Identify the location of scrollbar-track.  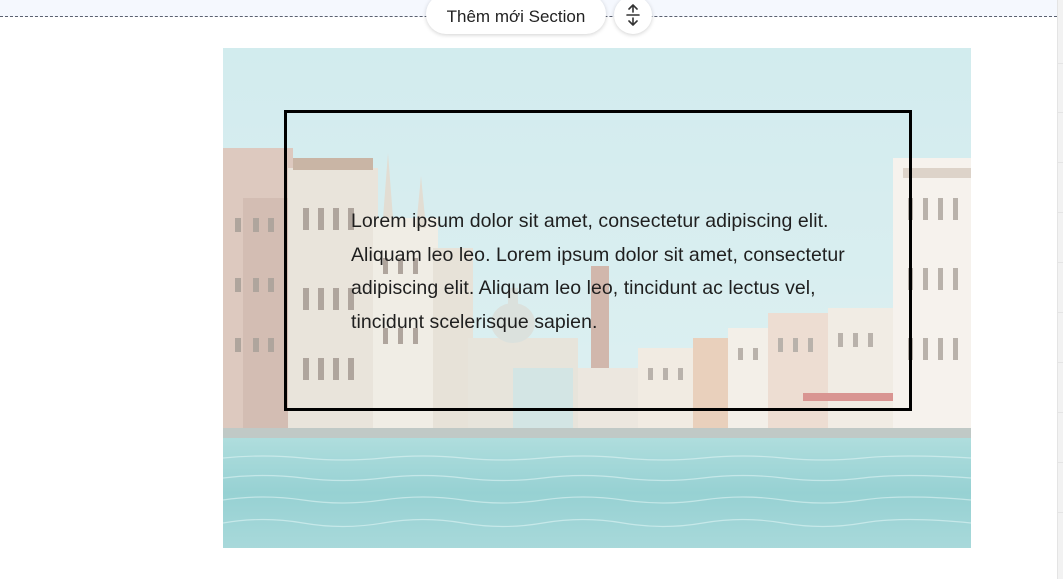
(1060, 289).